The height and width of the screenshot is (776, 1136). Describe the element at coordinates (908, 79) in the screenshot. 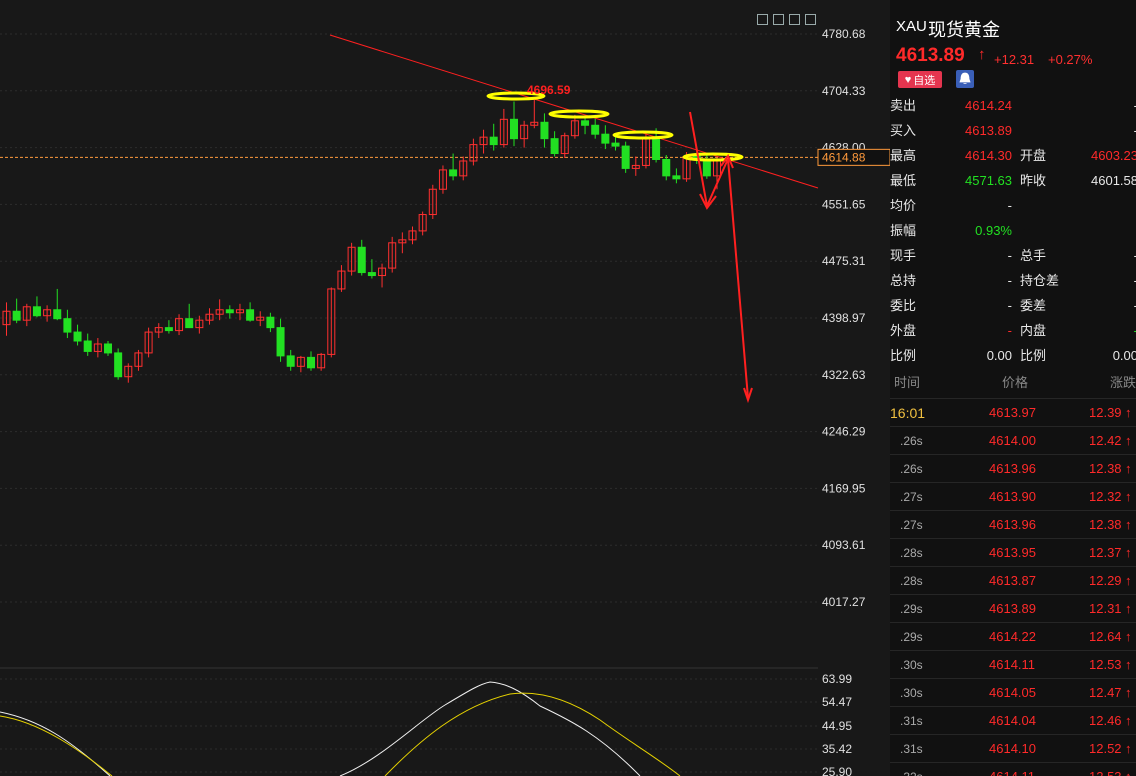

I see `heart-icon: ♥` at that location.